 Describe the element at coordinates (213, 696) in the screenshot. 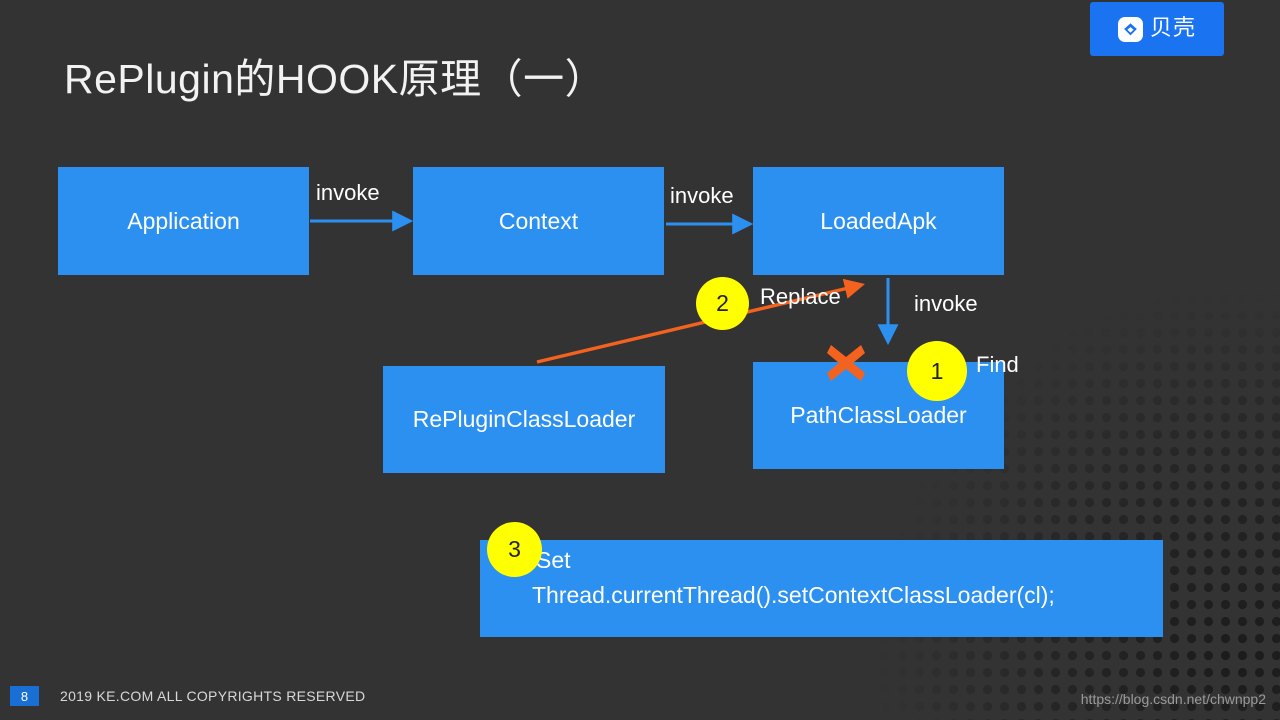

I see `copyright-text: 2019 KE.COM ALL COPYRIGHTS RESERVED` at that location.